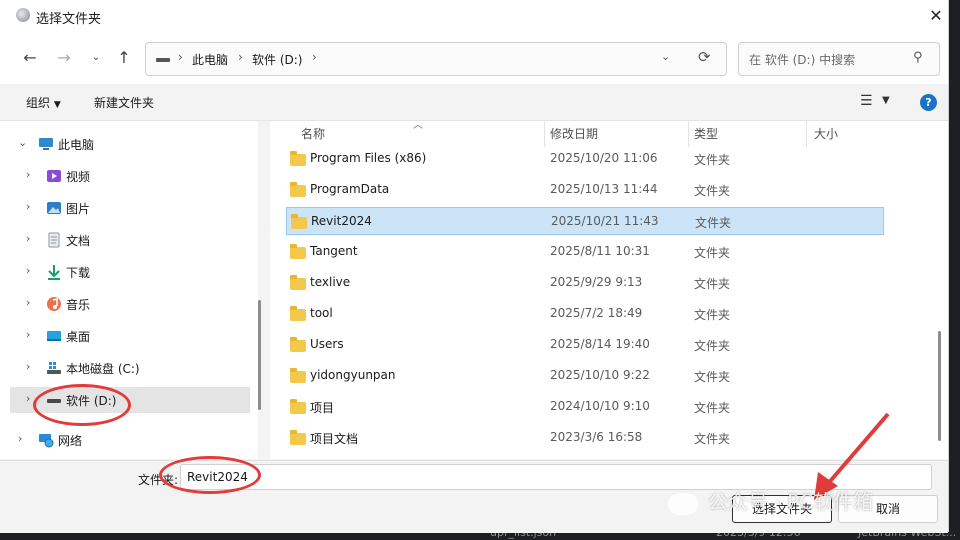 Image resolution: width=960 pixels, height=540 pixels. I want to click on annotation-arrow, so click(852, 456).